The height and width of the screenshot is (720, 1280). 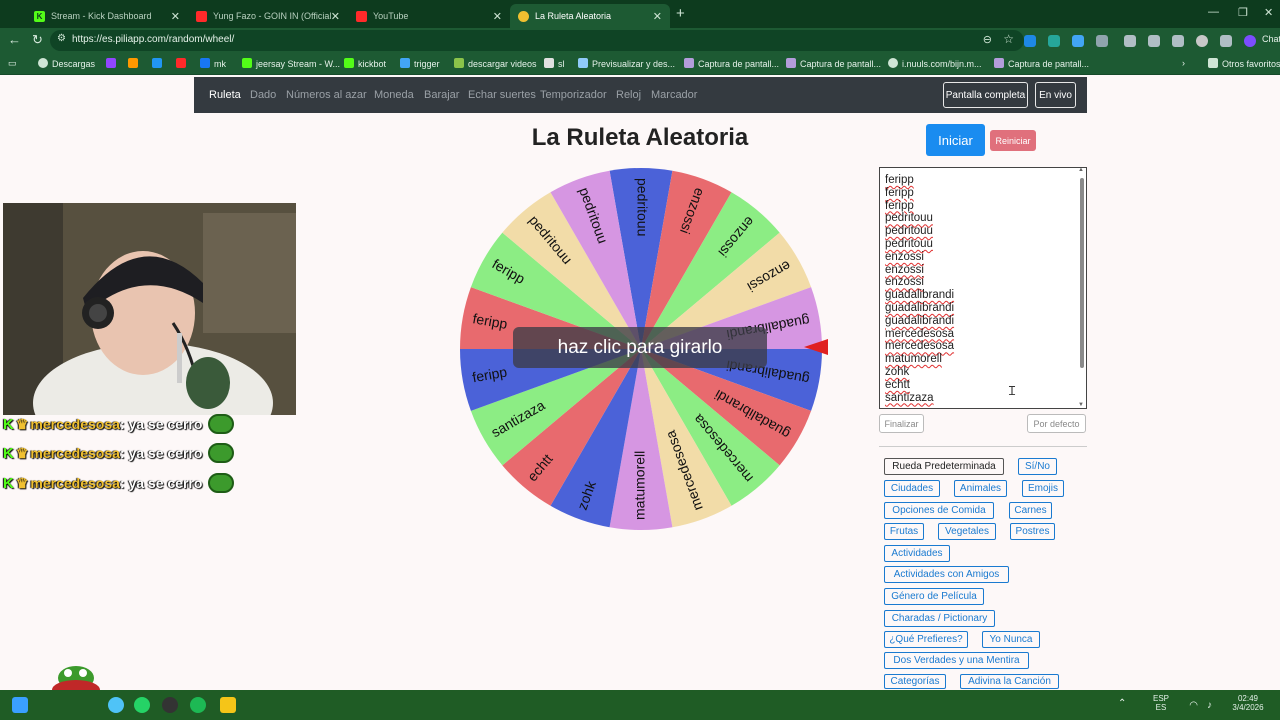 I want to click on bookmark-mk: mk, so click(x=213, y=63).